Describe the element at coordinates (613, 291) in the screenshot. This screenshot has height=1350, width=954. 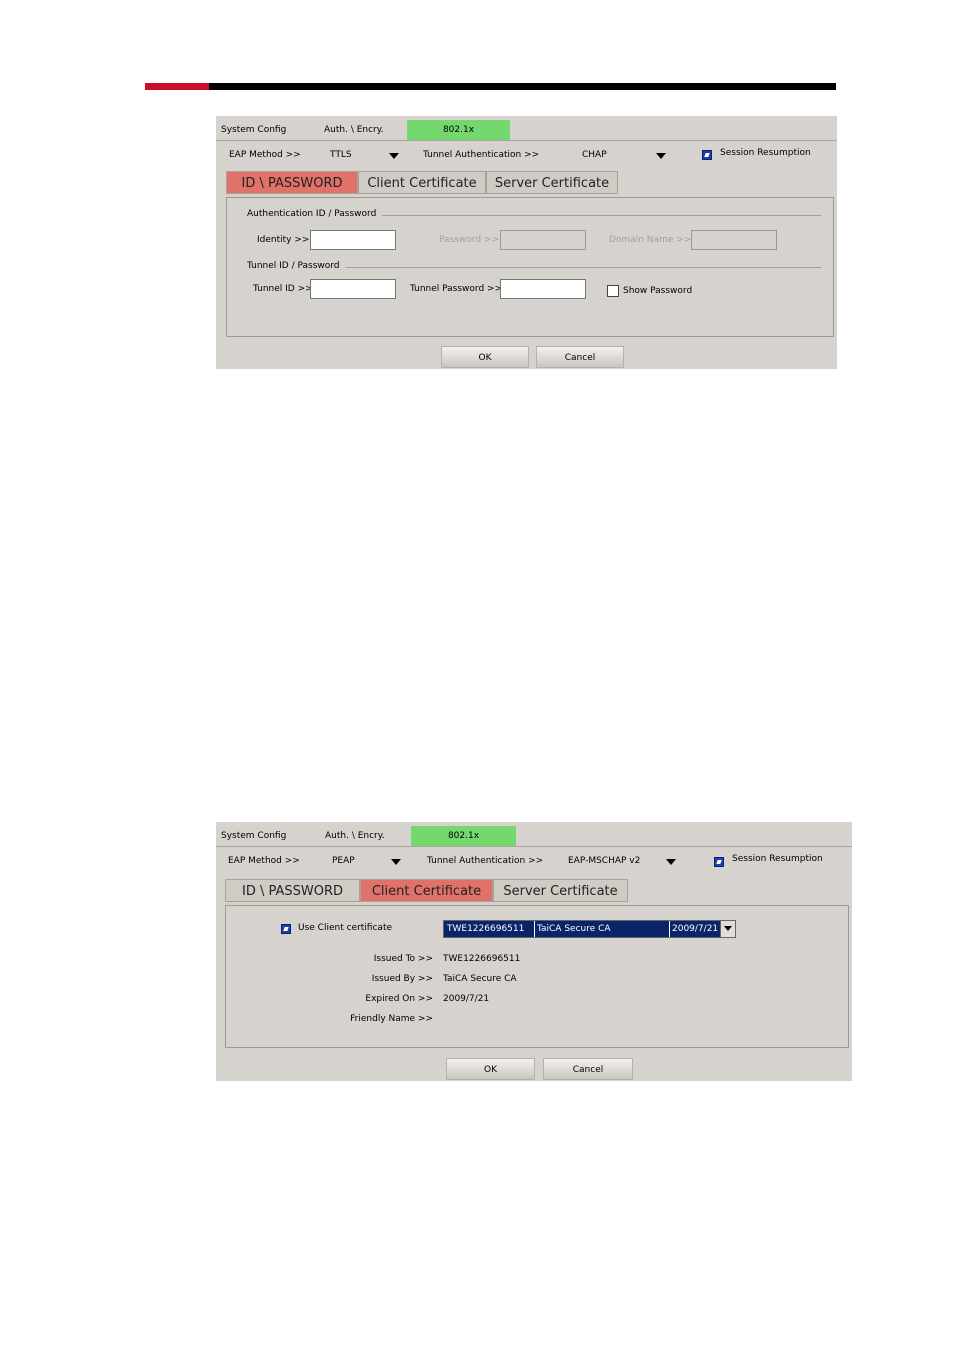
I see `show-password-checkbox` at that location.